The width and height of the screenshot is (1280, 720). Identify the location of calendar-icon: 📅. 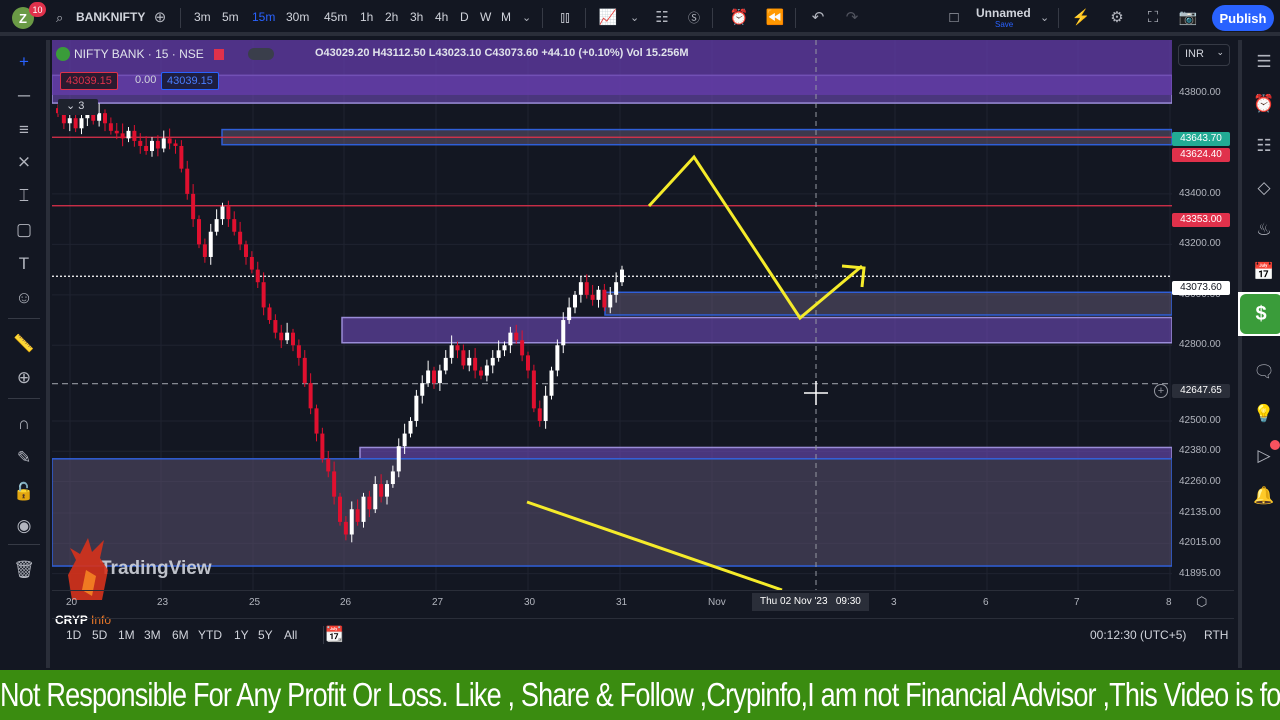
(1264, 272).